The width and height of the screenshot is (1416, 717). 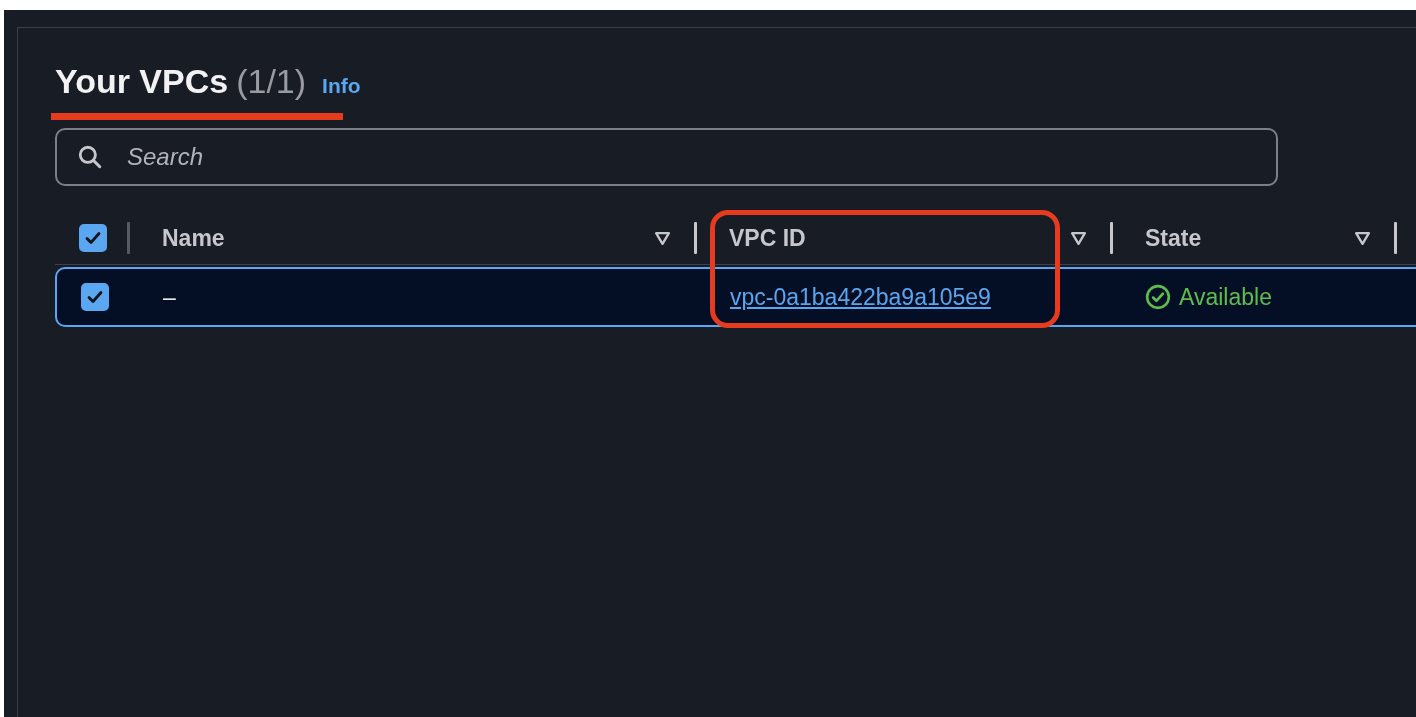 What do you see at coordinates (666, 157) in the screenshot?
I see `search-field: Search` at bounding box center [666, 157].